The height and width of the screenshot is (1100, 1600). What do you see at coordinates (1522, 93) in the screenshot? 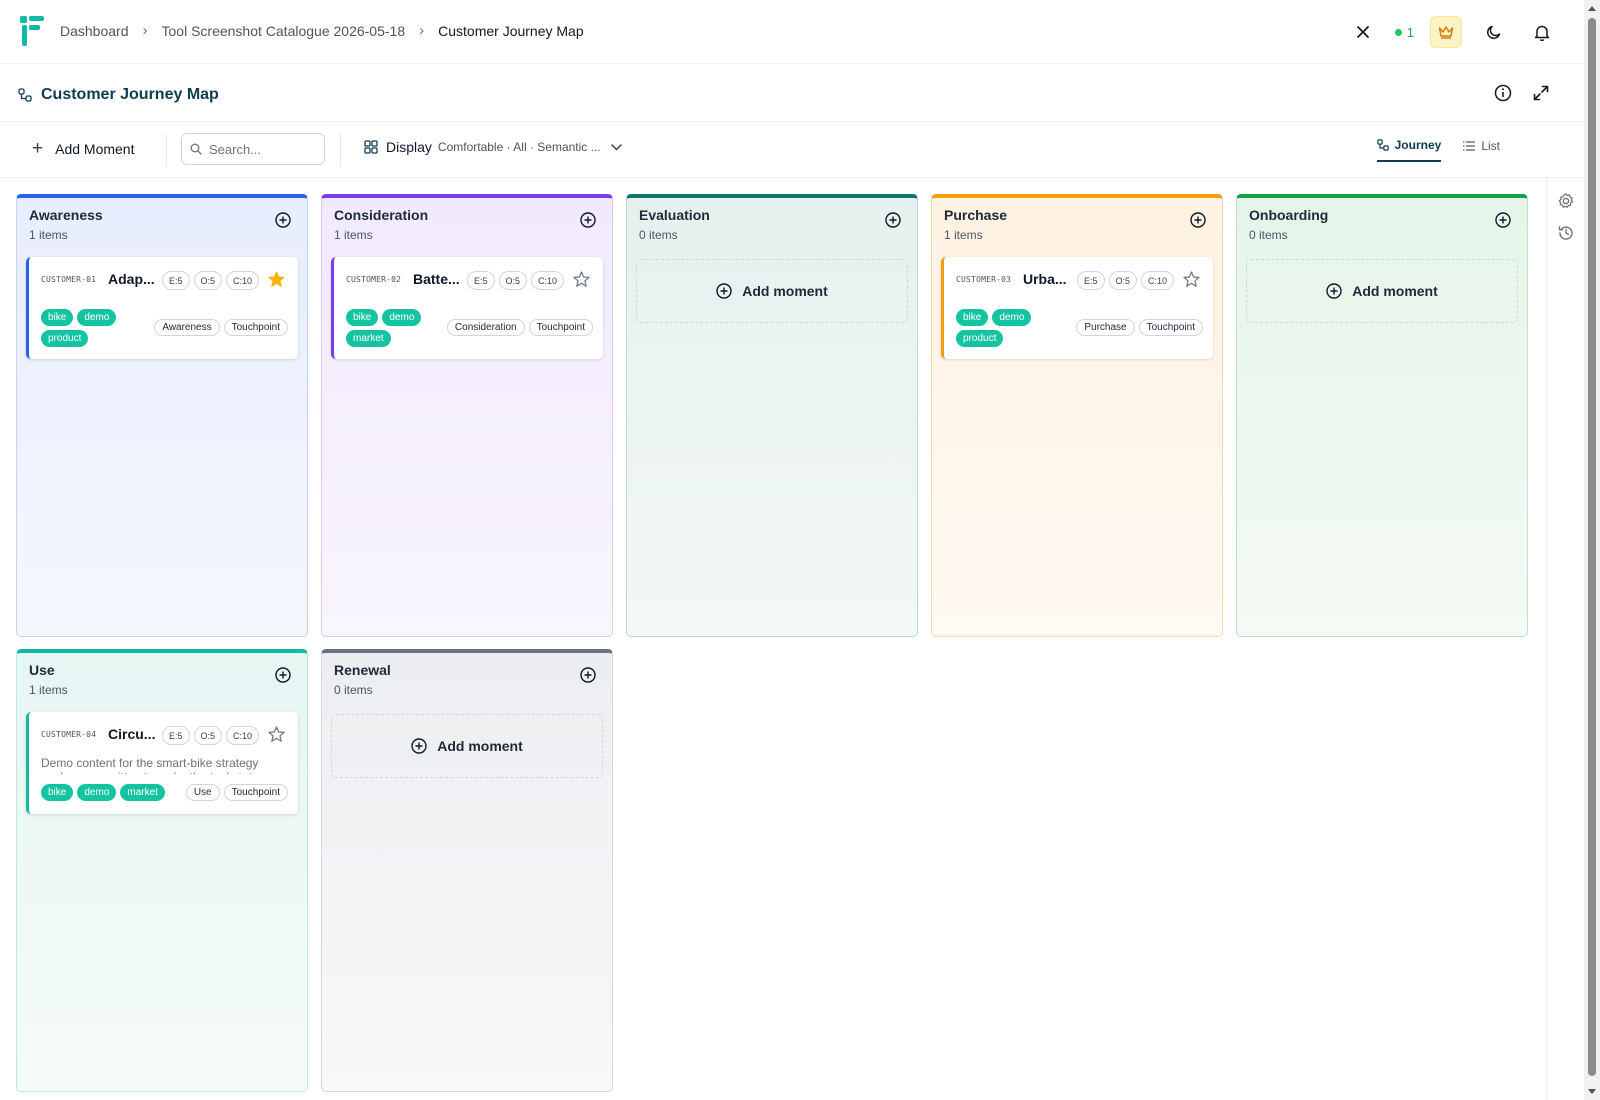
I see `title-actions` at bounding box center [1522, 93].